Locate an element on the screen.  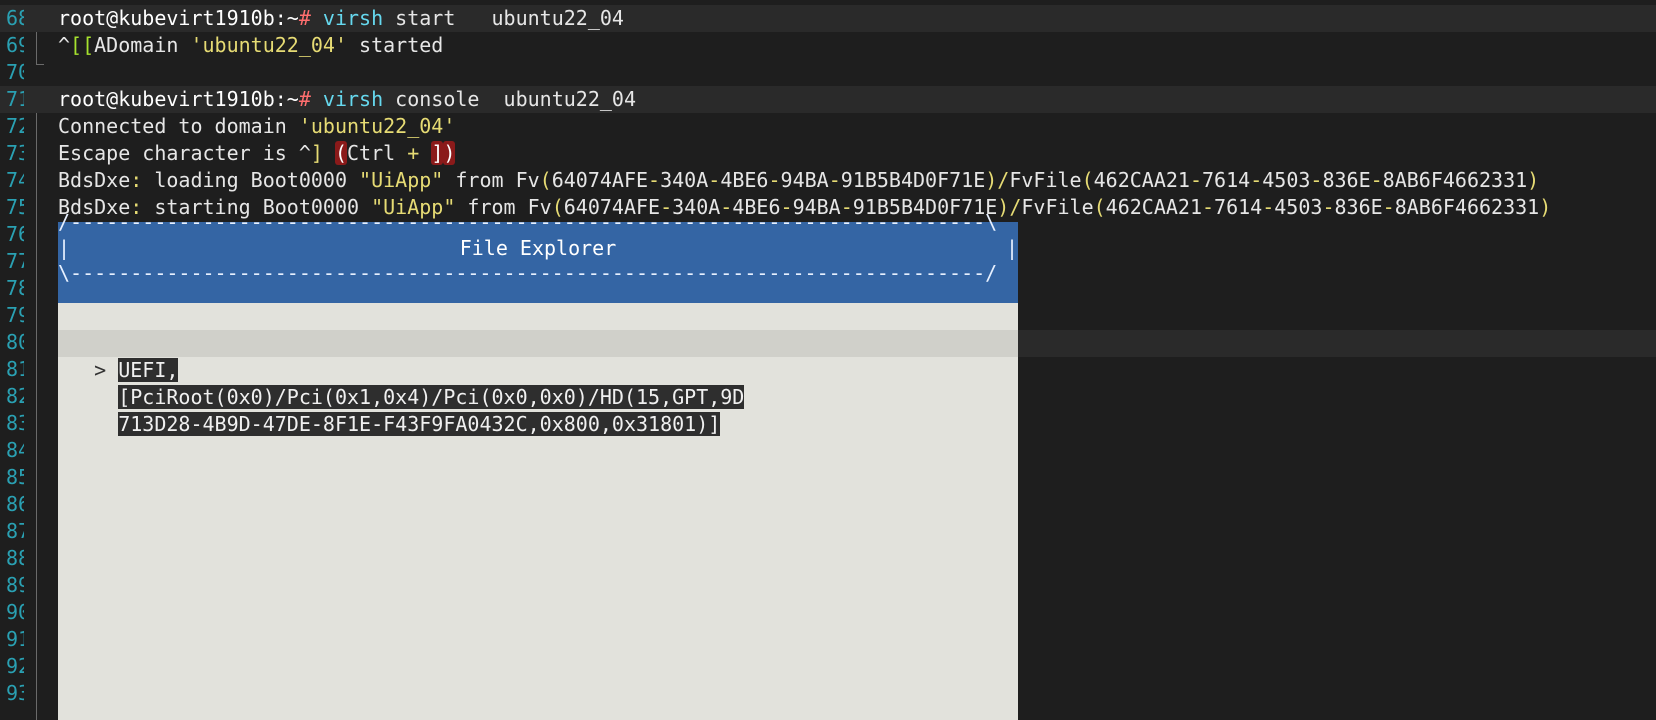
line-number: 86 is located at coordinates (15, 504).